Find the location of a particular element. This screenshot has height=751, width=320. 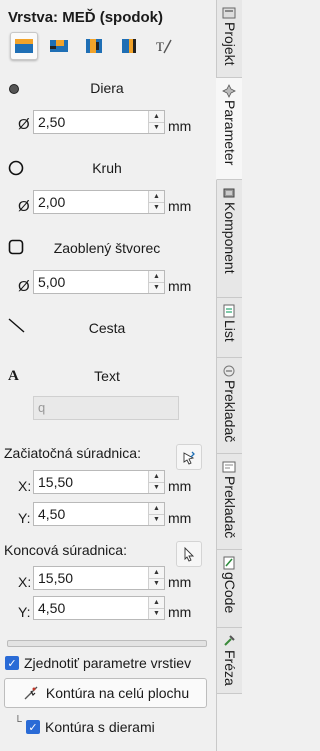

start-y-label: Y: is located at coordinates (24, 518).